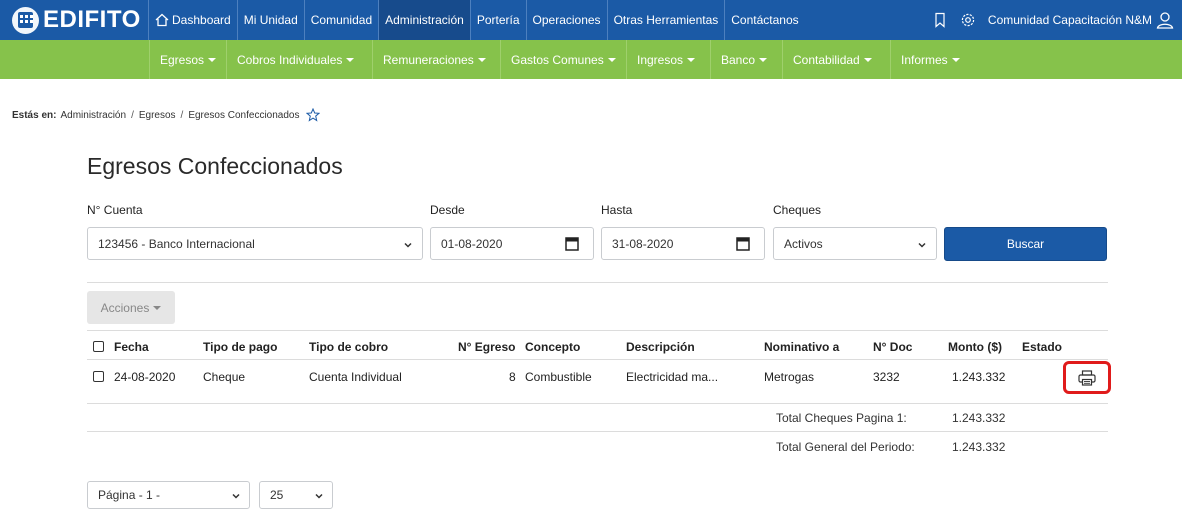 The height and width of the screenshot is (529, 1182). Describe the element at coordinates (789, 377) in the screenshot. I see `cell-nominativo: Metrogas` at that location.